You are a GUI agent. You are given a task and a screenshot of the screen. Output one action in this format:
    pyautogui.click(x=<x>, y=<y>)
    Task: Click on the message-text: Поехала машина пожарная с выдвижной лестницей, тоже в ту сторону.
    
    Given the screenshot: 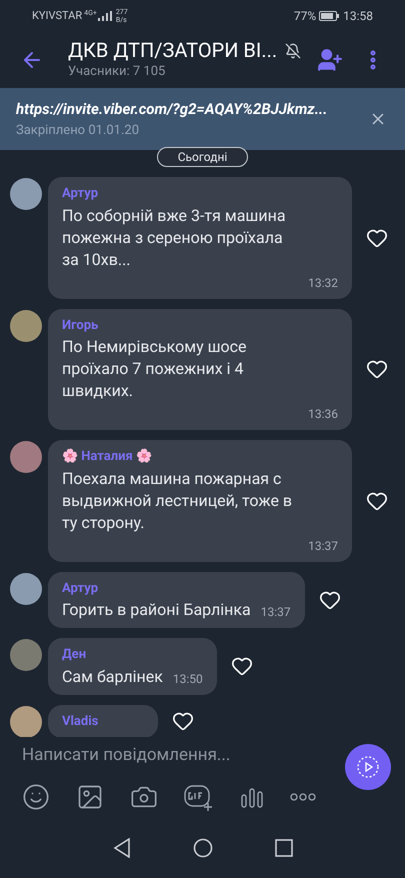 What is the action you would take?
    pyautogui.click(x=178, y=501)
    